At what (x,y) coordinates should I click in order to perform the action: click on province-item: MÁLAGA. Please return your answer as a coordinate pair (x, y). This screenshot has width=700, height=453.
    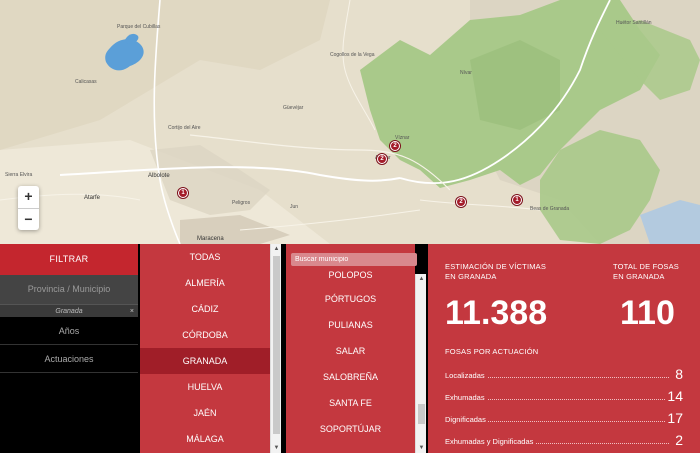
    Looking at the image, I should click on (205, 439).